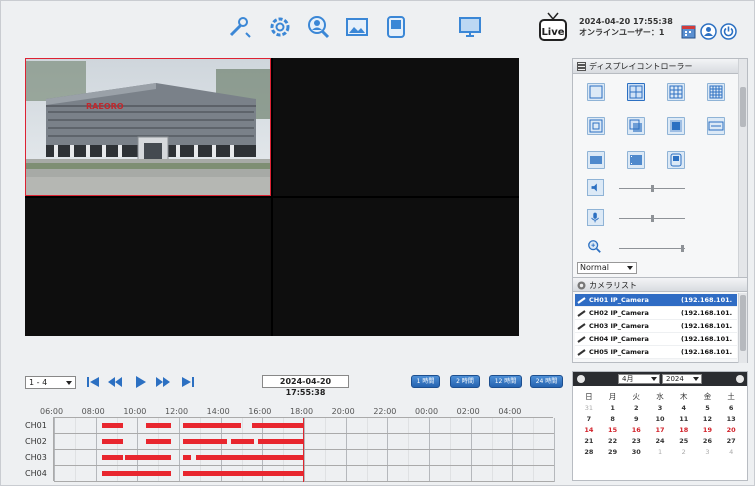 The width and height of the screenshot is (755, 486). I want to click on calendar-day: 29, so click(613, 452).